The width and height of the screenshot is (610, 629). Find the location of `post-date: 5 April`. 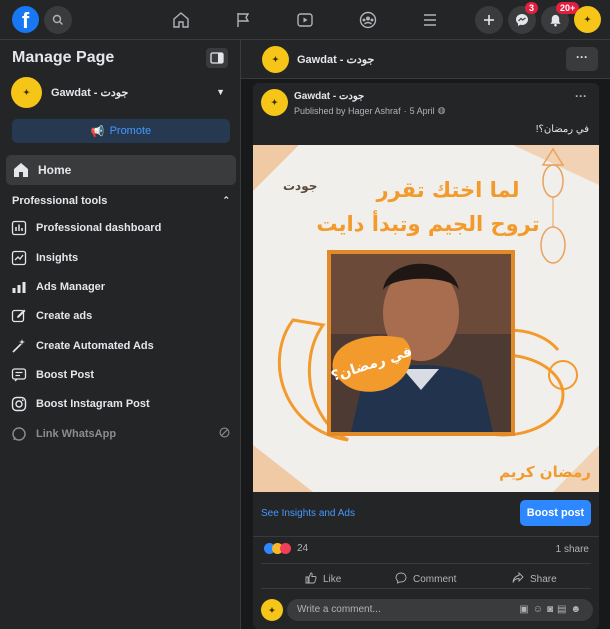

post-date: 5 April is located at coordinates (422, 111).